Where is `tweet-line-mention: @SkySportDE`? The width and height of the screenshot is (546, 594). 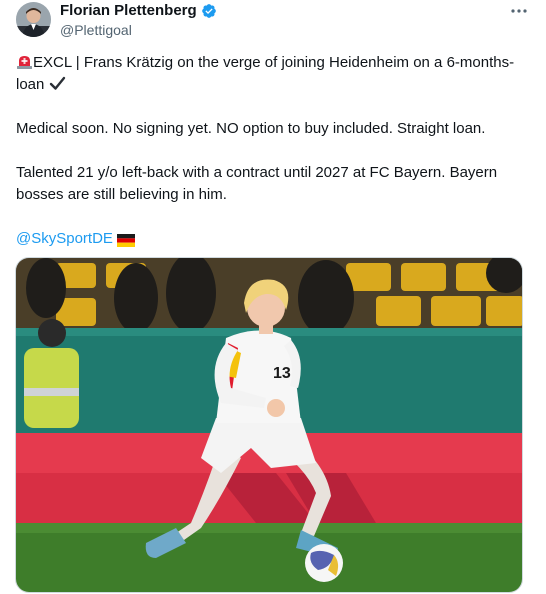 tweet-line-mention: @SkySportDE is located at coordinates (273, 239).